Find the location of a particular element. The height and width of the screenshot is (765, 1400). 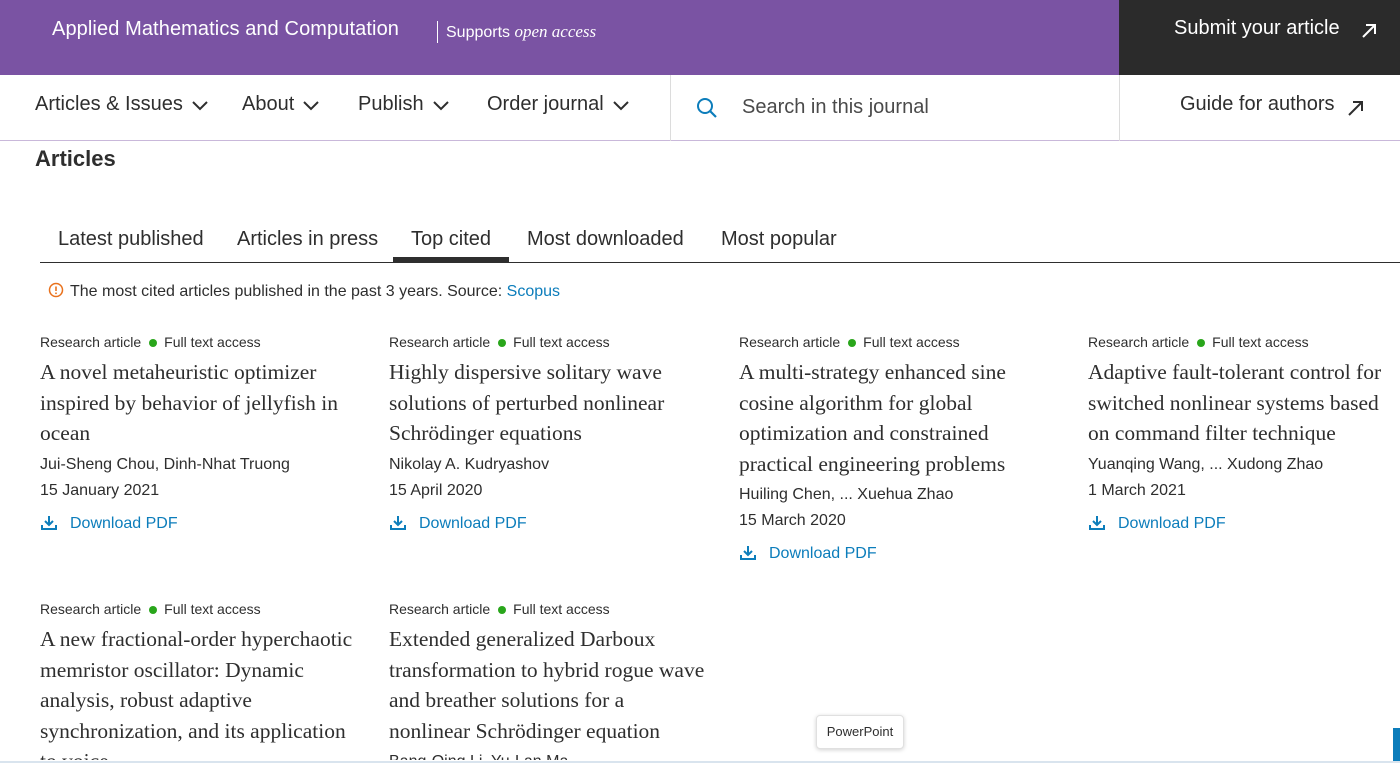

guide-for-authors-link: Guide for authors is located at coordinates (1257, 104).